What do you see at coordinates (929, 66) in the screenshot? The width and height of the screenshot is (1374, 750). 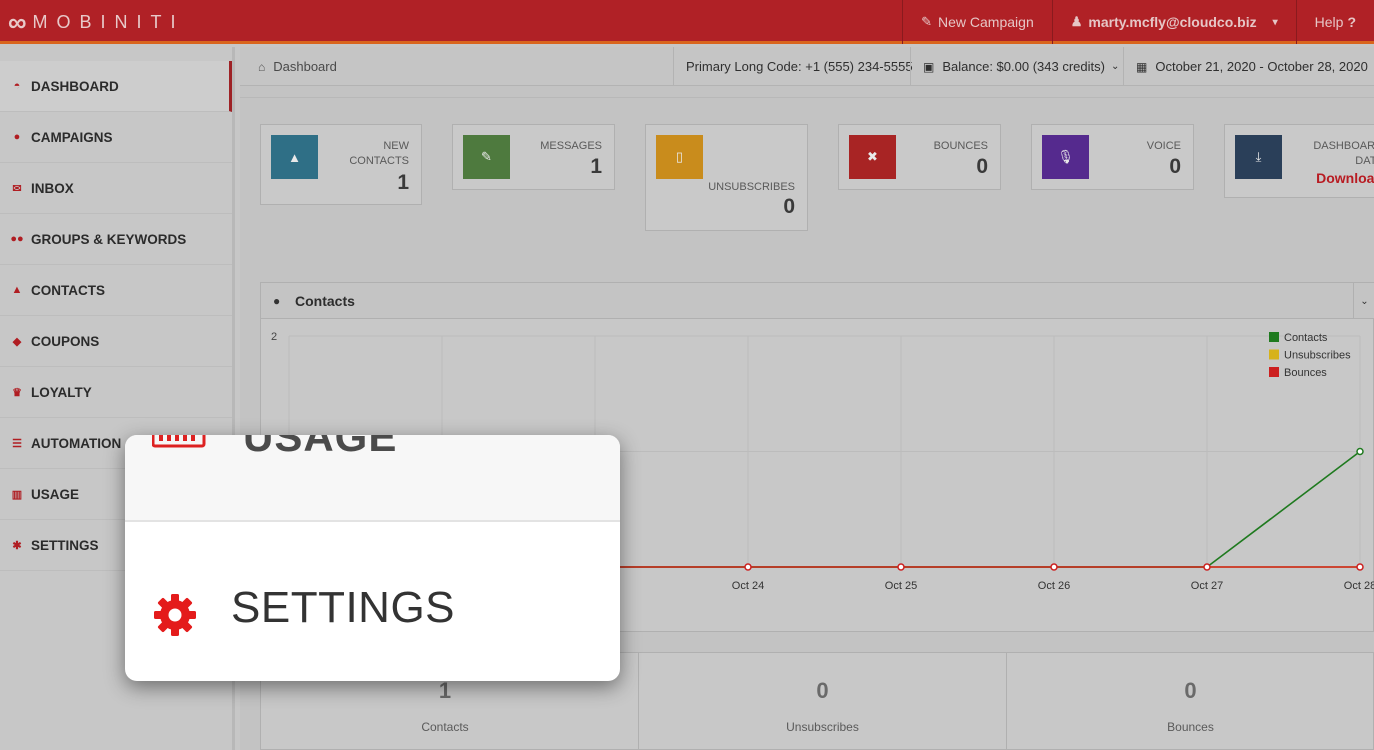 I see `money-icon: ▣` at bounding box center [929, 66].